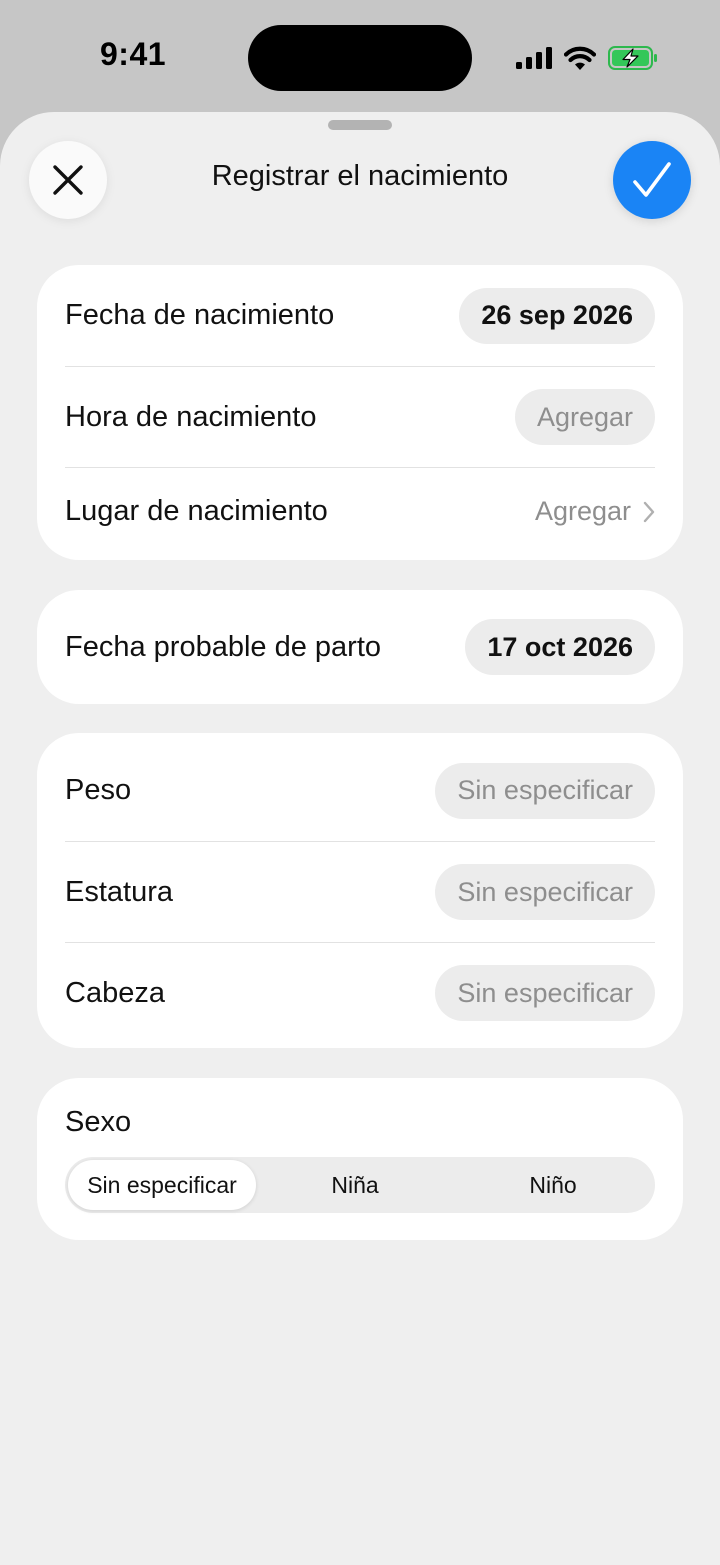 Image resolution: width=720 pixels, height=1565 pixels. I want to click on birth-place-value: Agregar, so click(582, 511).